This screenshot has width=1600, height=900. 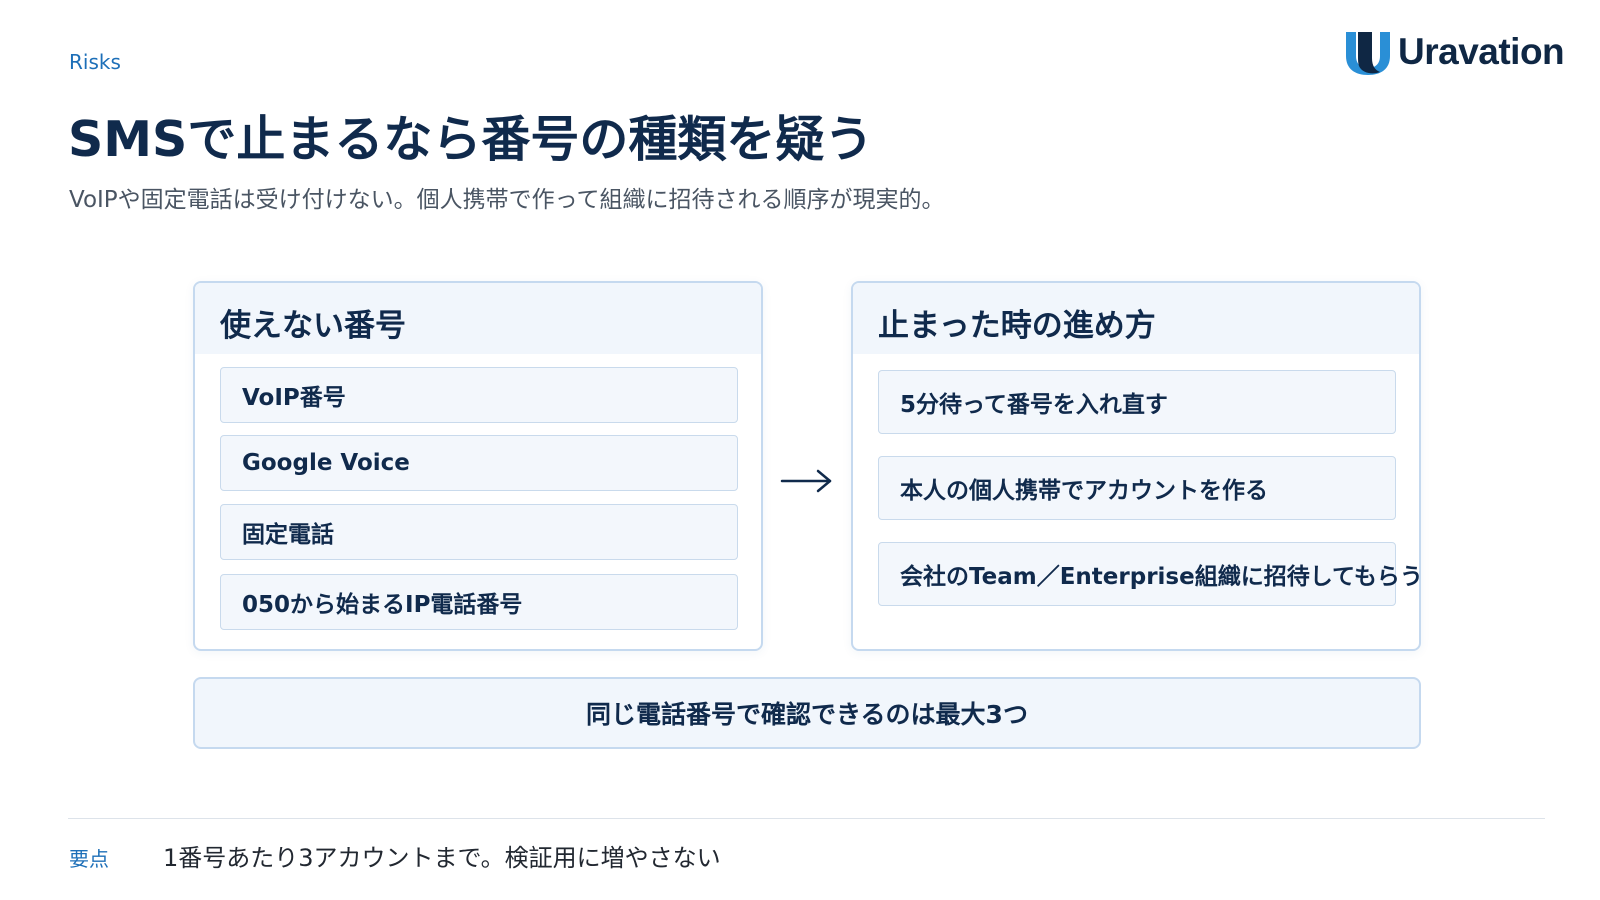 What do you see at coordinates (442, 858) in the screenshot?
I see `key-point-text: 1番号あたり3アカウントまで。検証用に増やさない` at bounding box center [442, 858].